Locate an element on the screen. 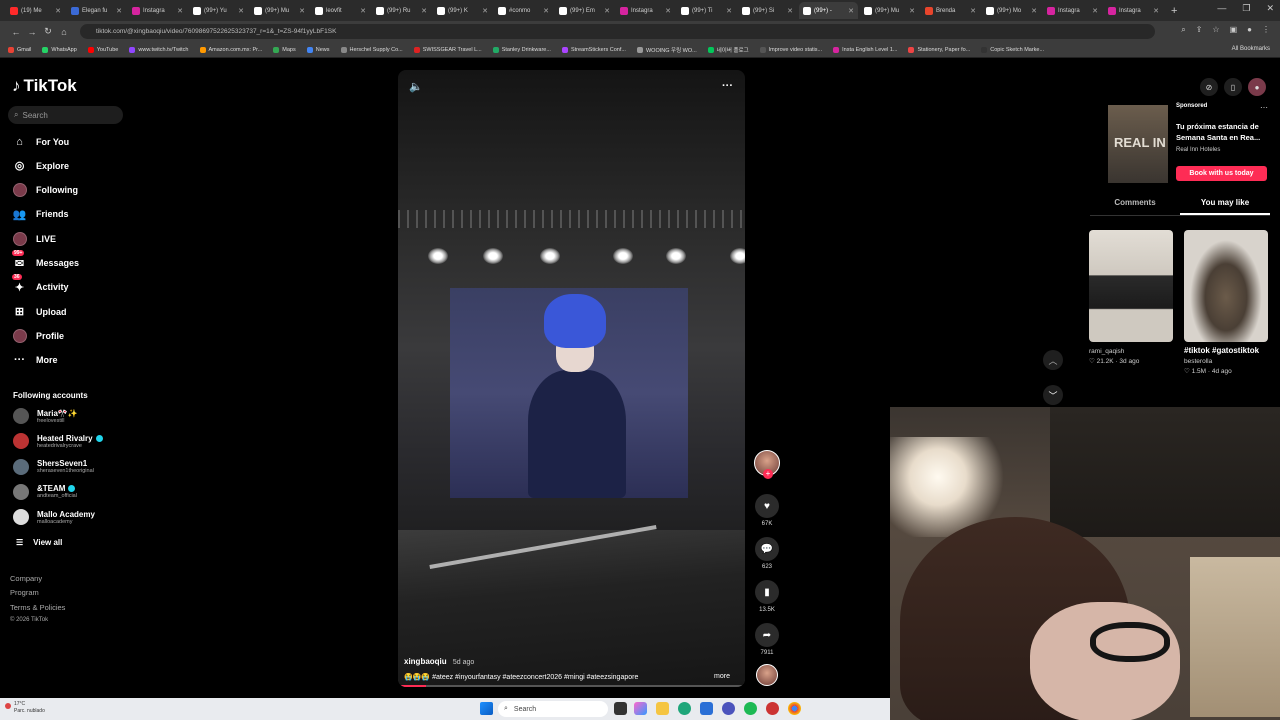 This screenshot has width=1280, height=720. video-author: xingbaoqiu is located at coordinates (425, 661).